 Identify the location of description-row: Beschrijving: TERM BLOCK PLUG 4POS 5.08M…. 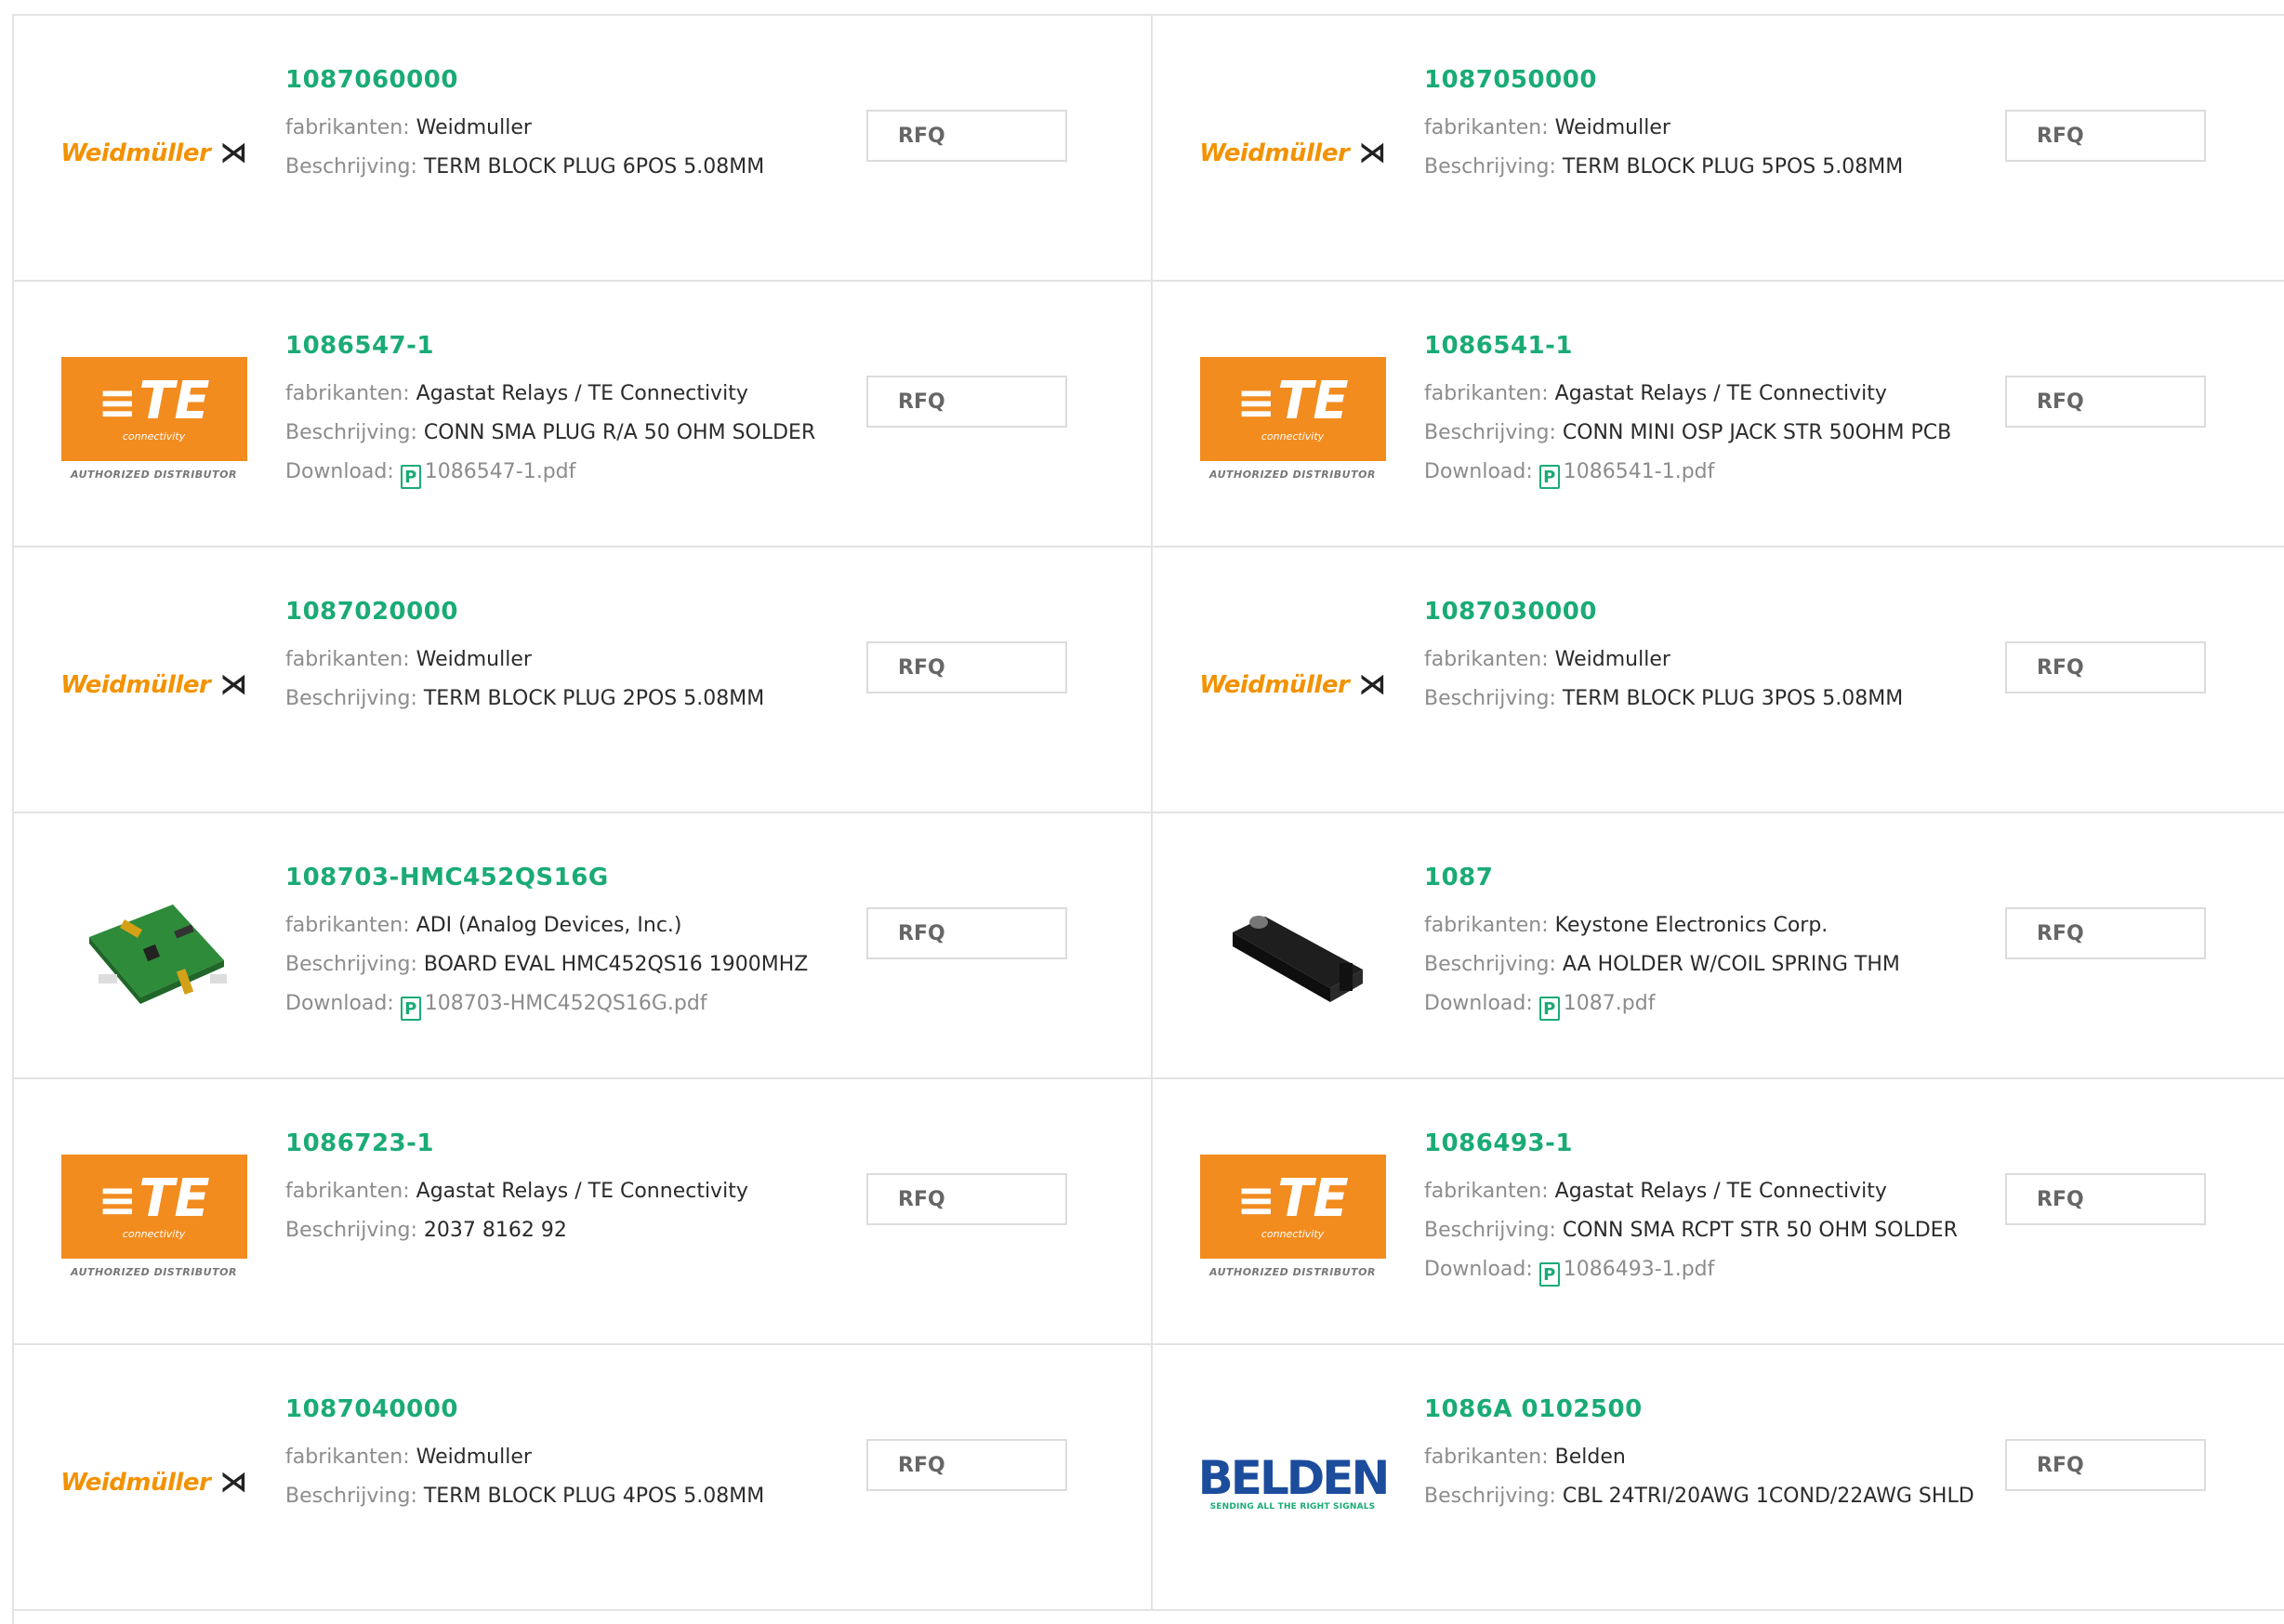
(524, 1496).